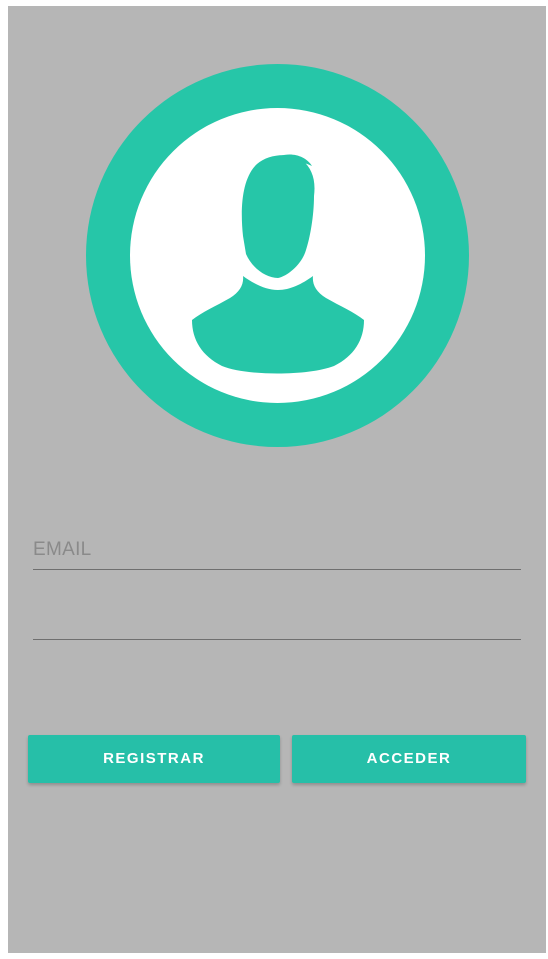  What do you see at coordinates (154, 759) in the screenshot?
I see `register-button: REGISTRAR` at bounding box center [154, 759].